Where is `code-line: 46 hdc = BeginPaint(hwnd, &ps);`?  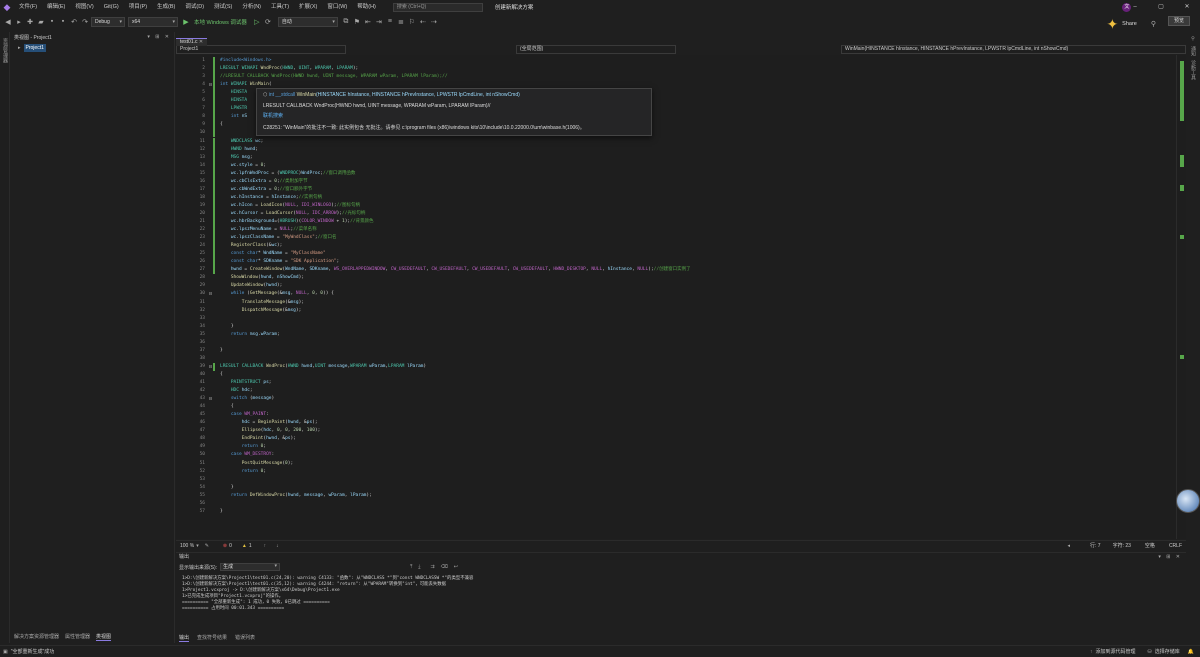 code-line: 46 hdc = BeginPaint(hwnd, &ps); is located at coordinates (676, 423).